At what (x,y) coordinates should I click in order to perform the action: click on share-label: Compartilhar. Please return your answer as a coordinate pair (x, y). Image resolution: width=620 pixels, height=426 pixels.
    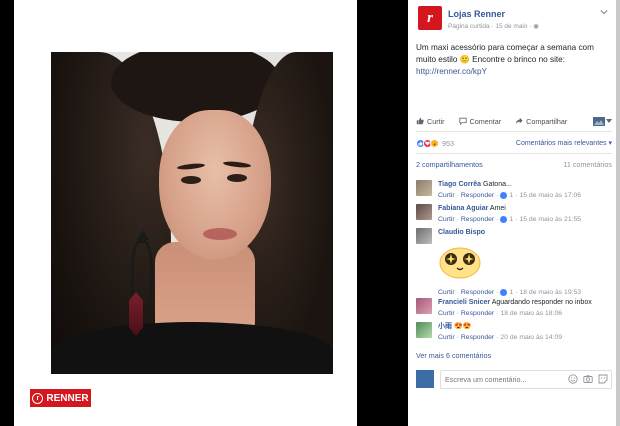
    Looking at the image, I should click on (547, 121).